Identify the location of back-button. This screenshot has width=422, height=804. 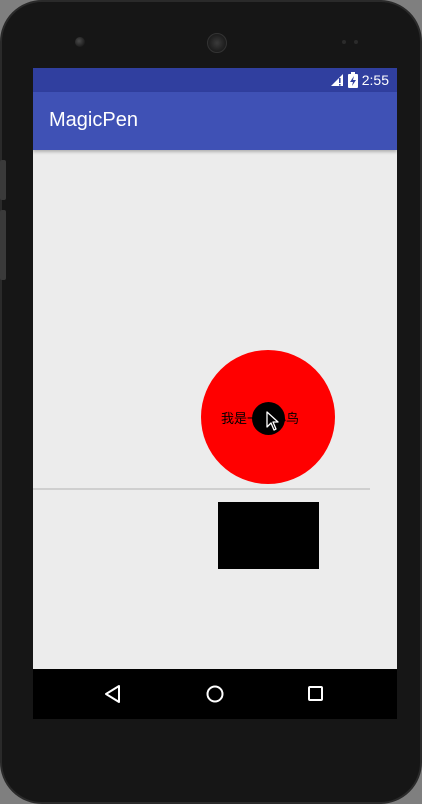
(113, 694).